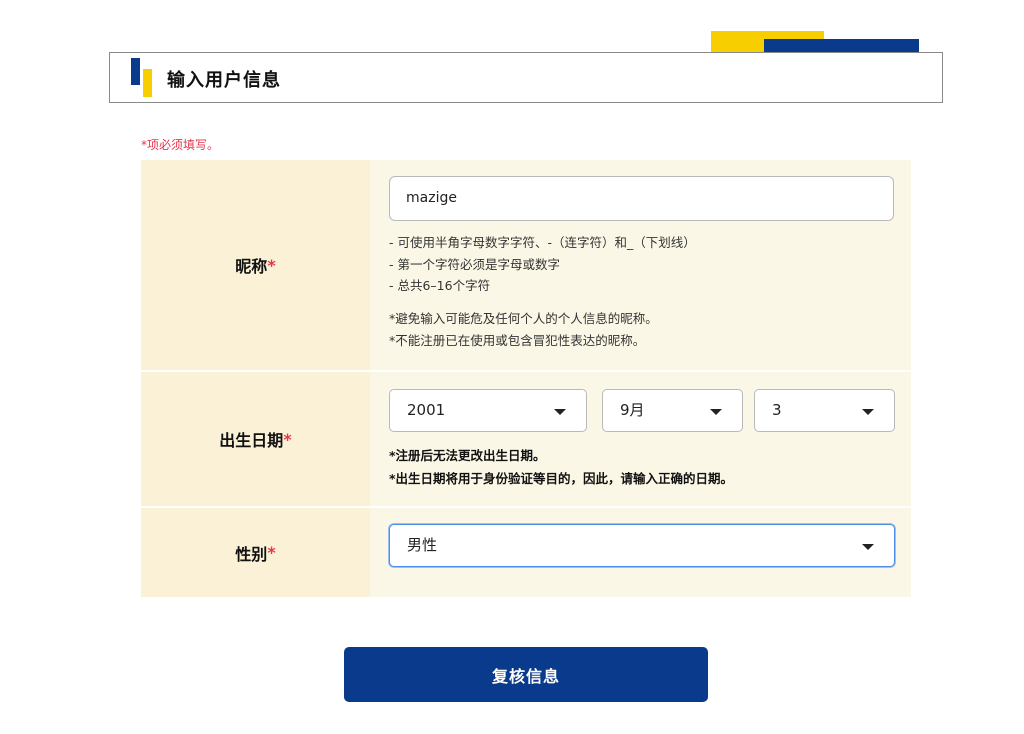  What do you see at coordinates (526, 674) in the screenshot?
I see `review-info-button: 复核信息` at bounding box center [526, 674].